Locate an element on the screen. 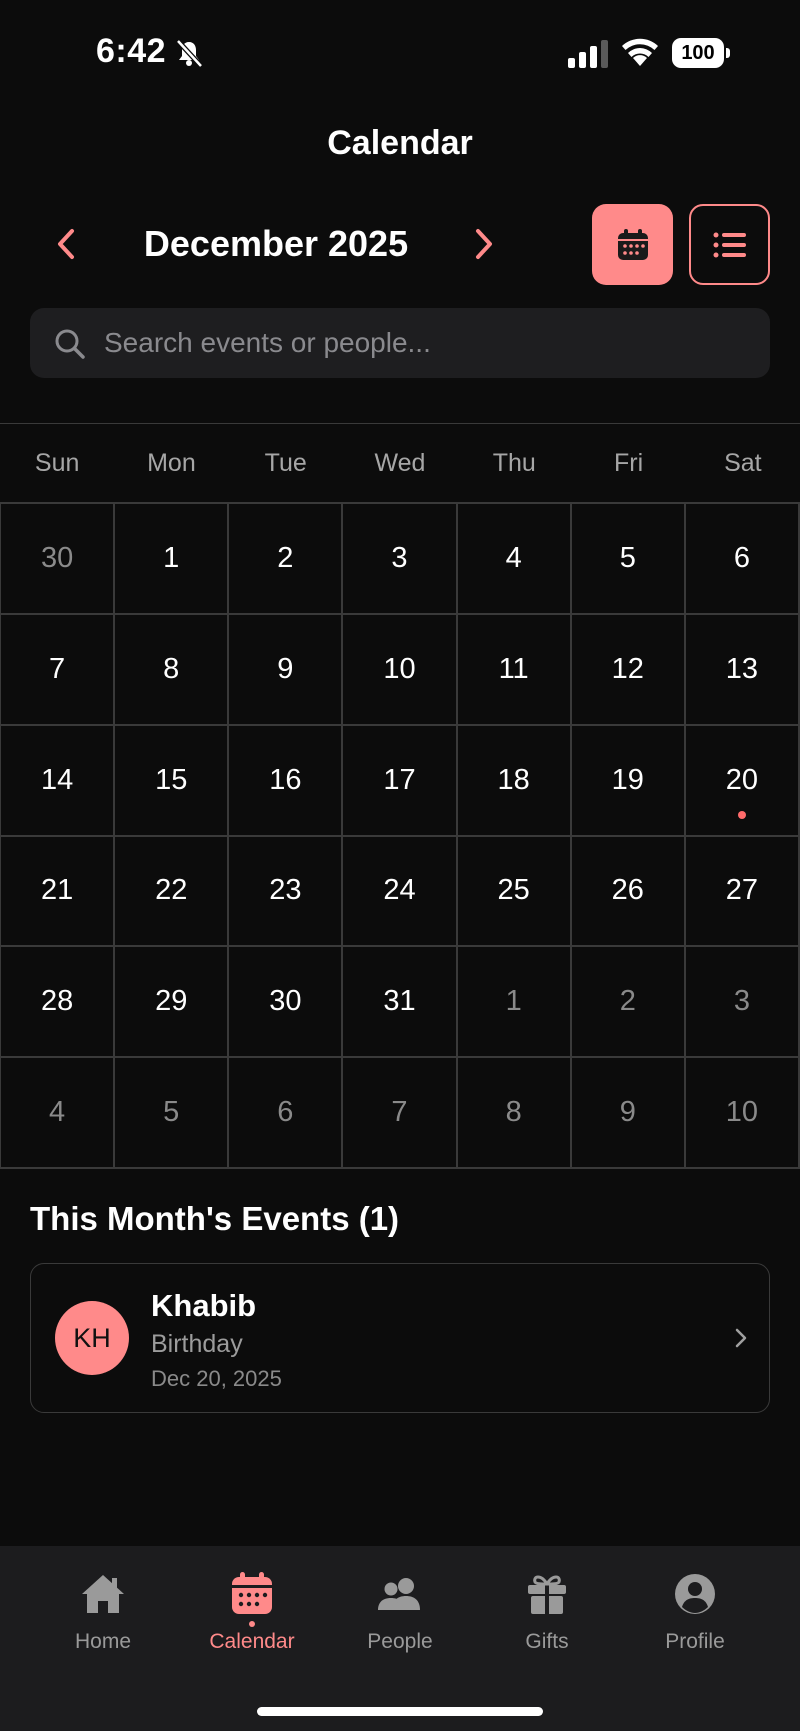  calendar-day: 24 is located at coordinates (400, 892).